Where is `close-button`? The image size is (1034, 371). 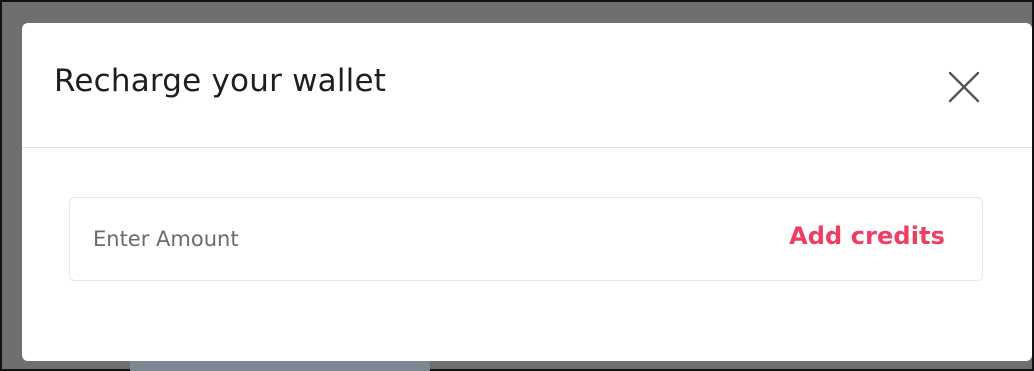
close-button is located at coordinates (964, 87).